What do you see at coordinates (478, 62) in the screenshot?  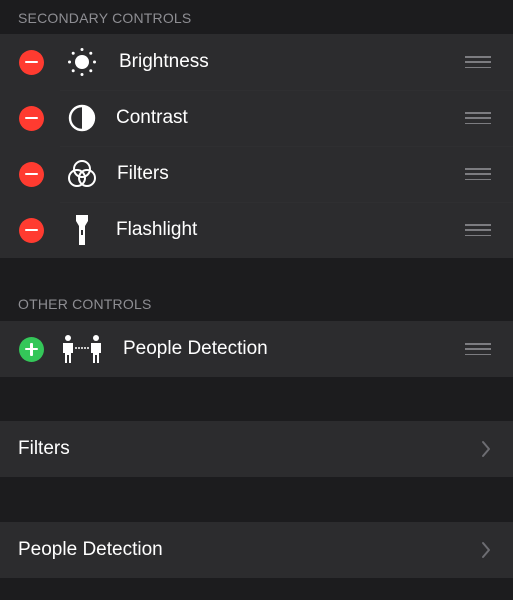 I see `reorder-handle-brightness` at bounding box center [478, 62].